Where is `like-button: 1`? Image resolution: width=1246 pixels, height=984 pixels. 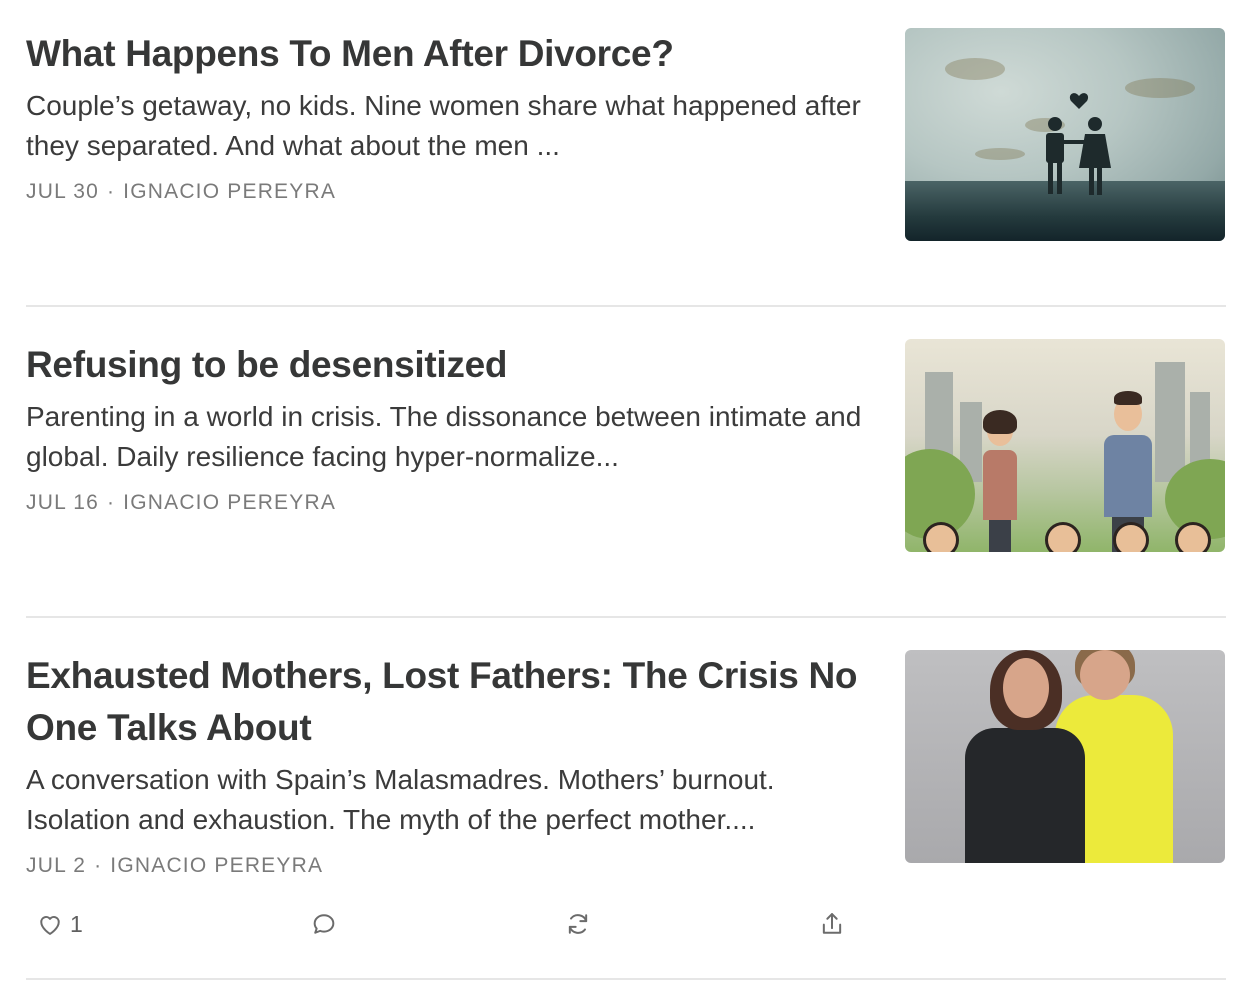
like-button: 1 is located at coordinates (59, 924).